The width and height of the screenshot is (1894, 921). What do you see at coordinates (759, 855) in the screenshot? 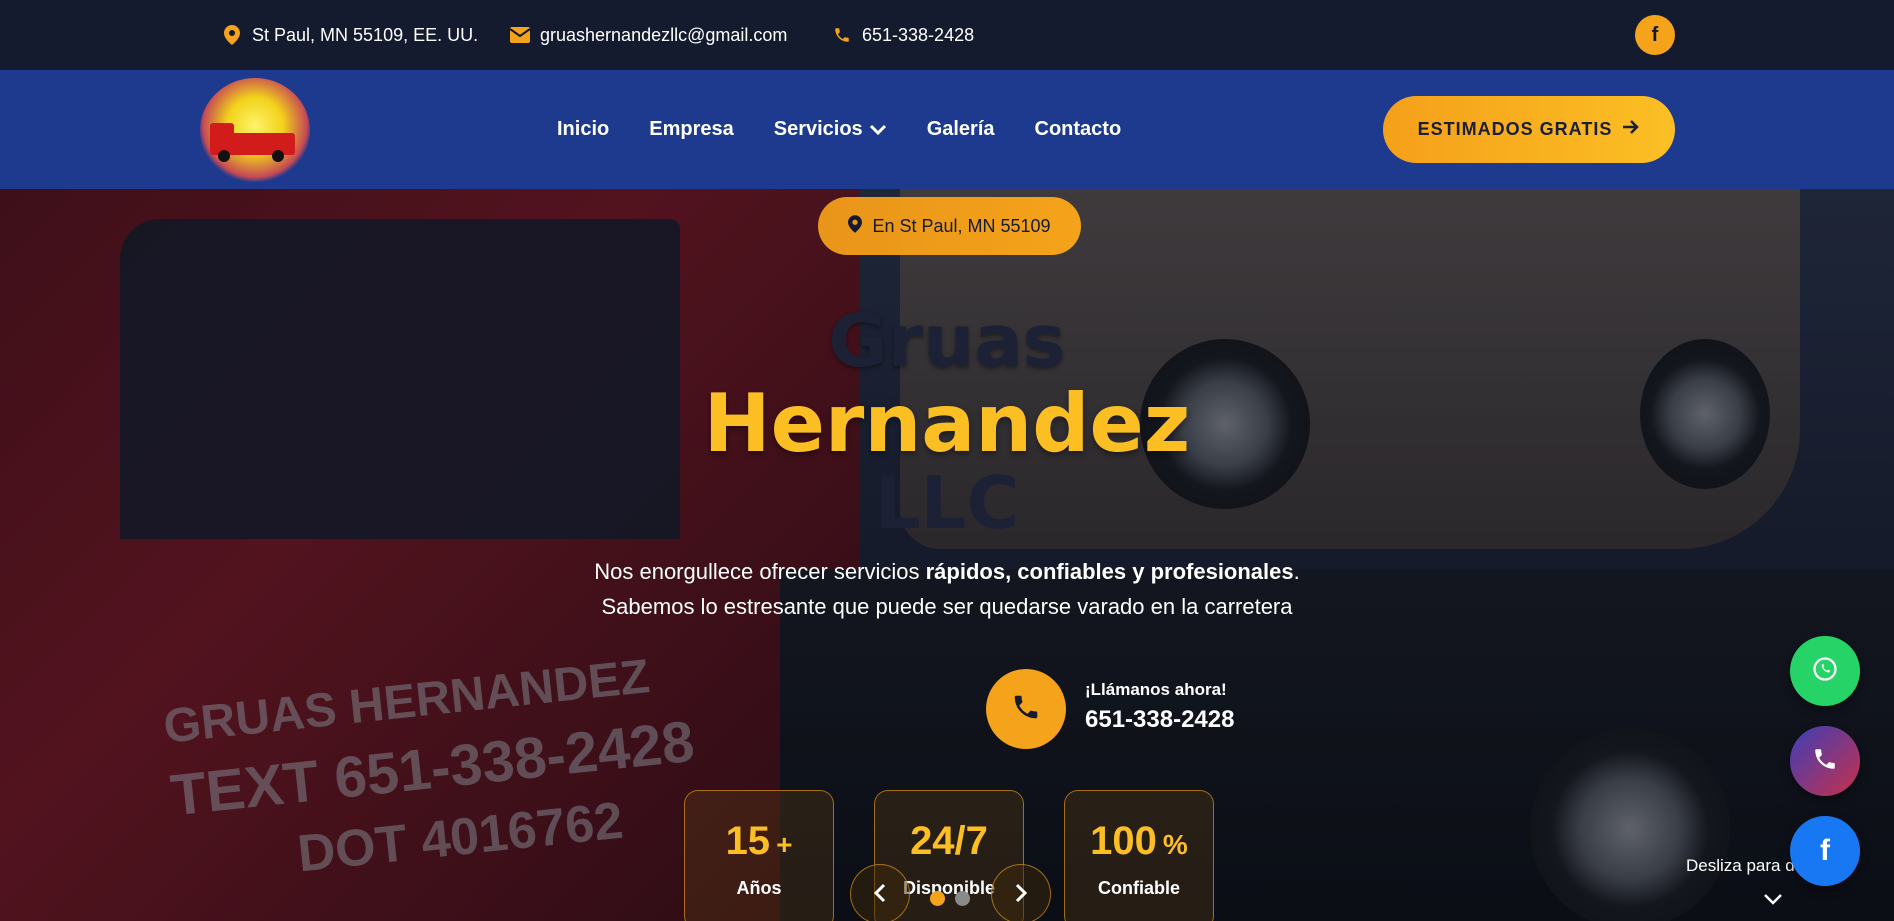
I see `stat-card-years: 15 + Años` at bounding box center [759, 855].